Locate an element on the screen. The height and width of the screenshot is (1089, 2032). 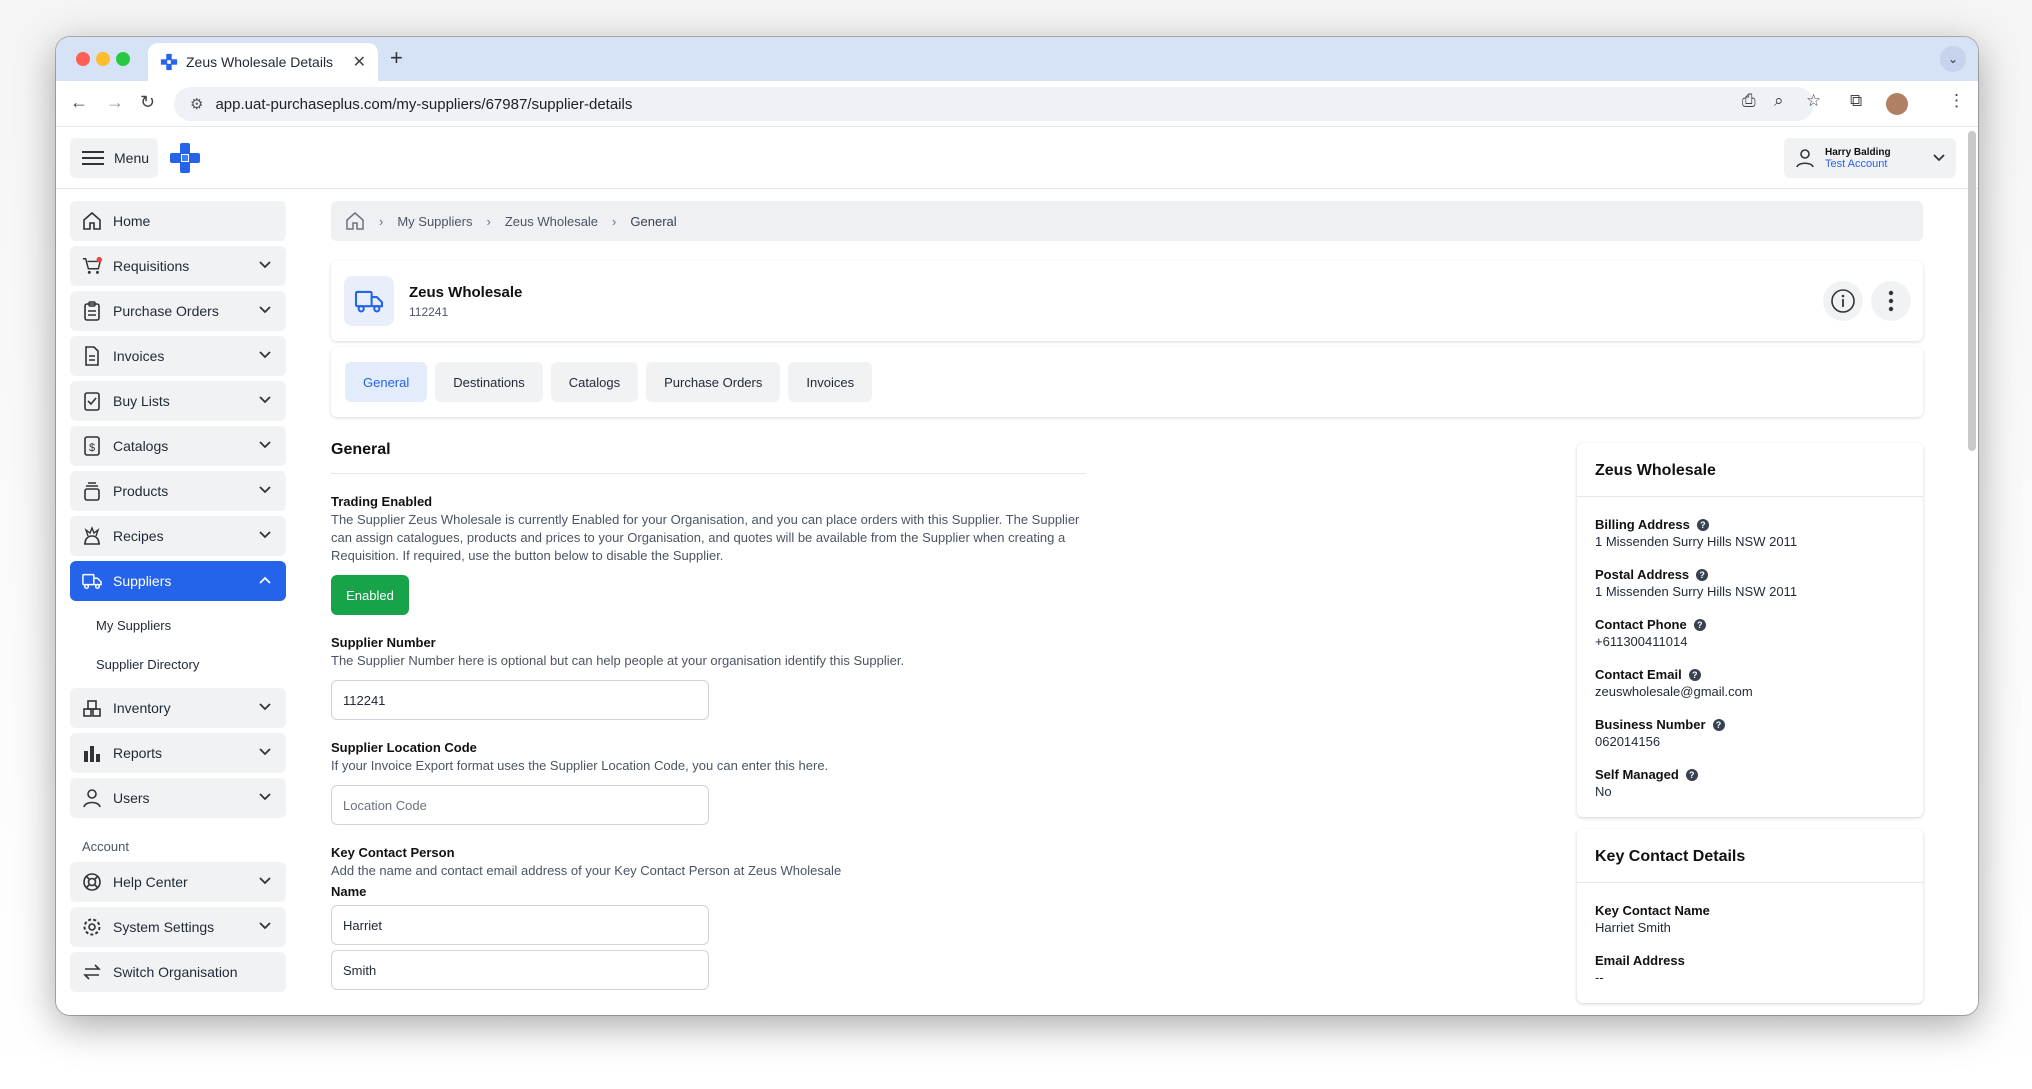
profile-avatar is located at coordinates (1897, 104).